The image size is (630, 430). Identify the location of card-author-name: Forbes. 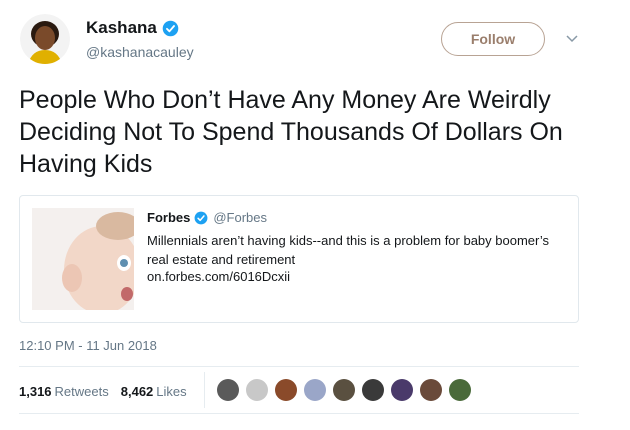
(169, 217).